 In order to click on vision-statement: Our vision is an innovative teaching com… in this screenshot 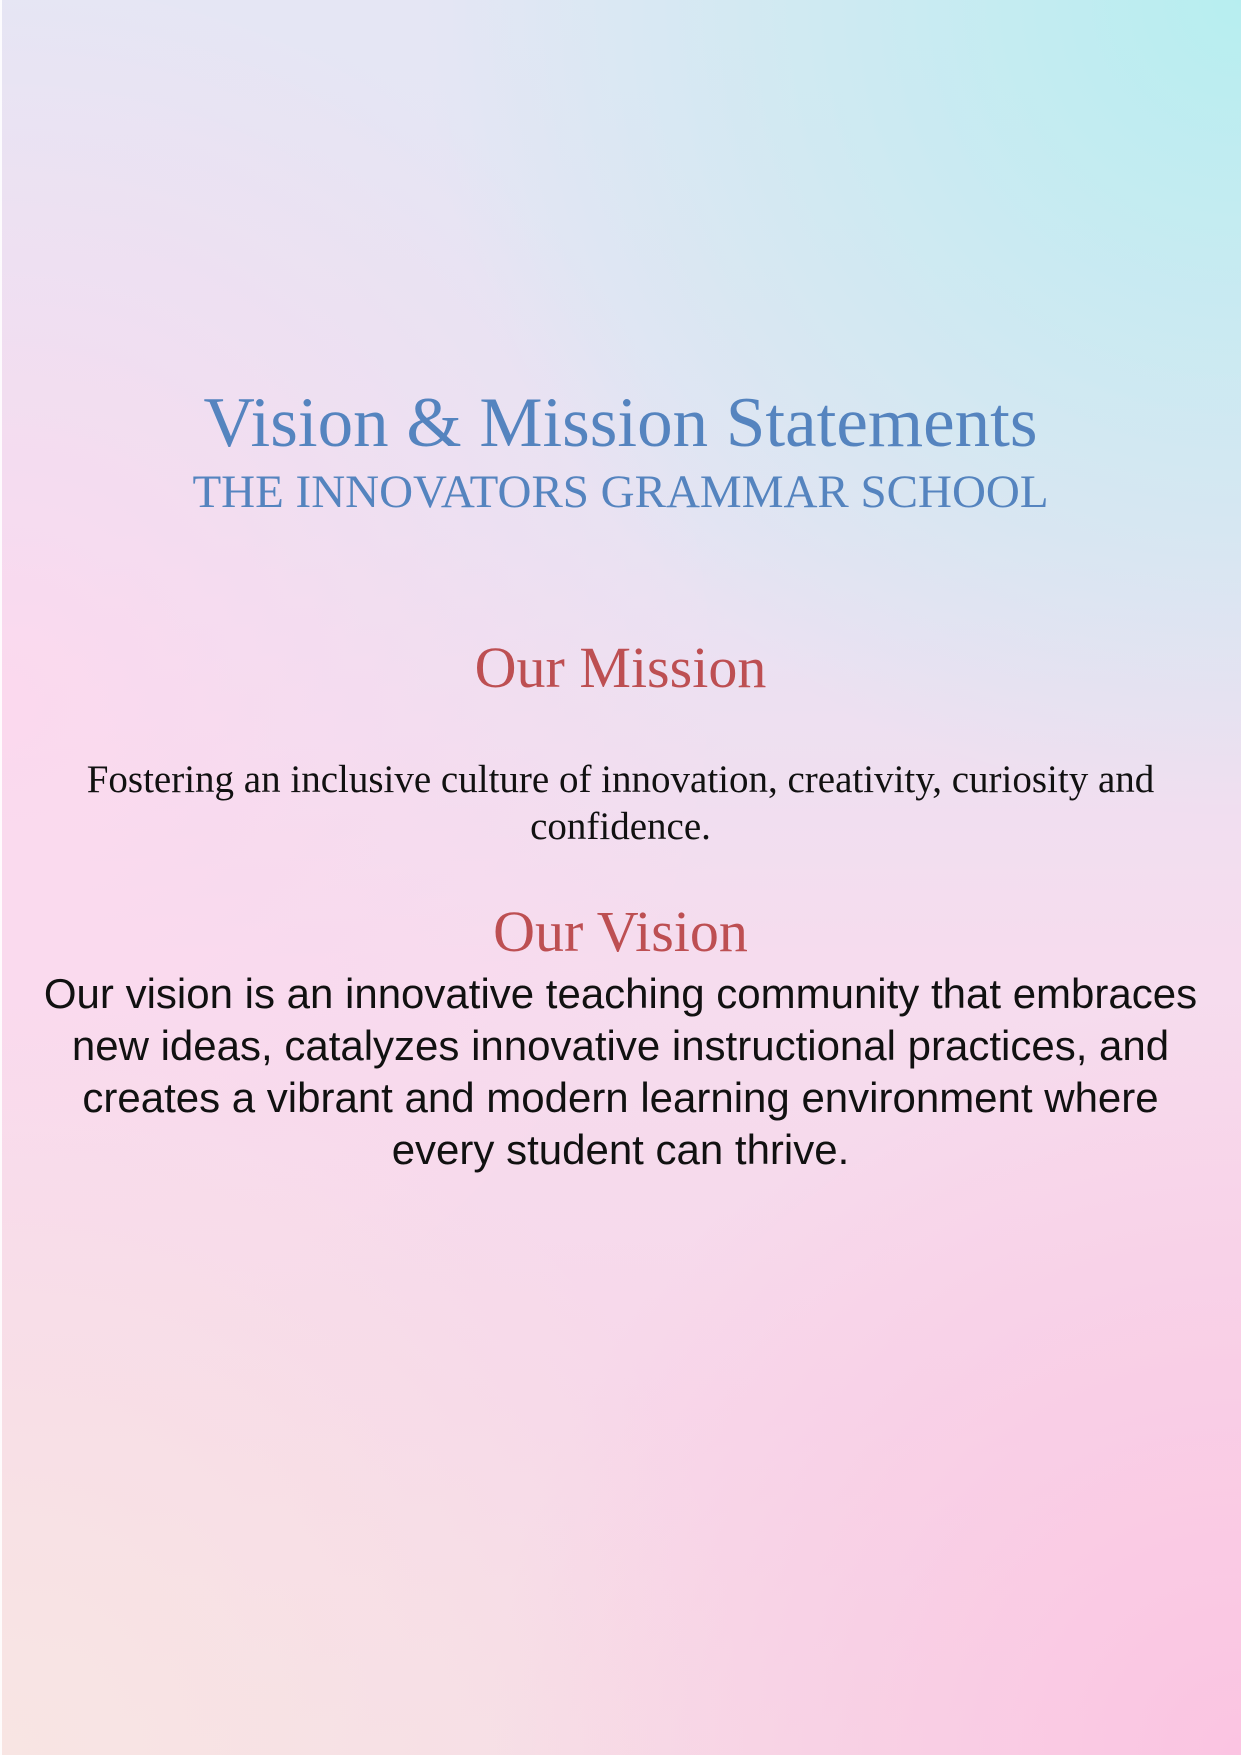, I will do `click(620, 1071)`.